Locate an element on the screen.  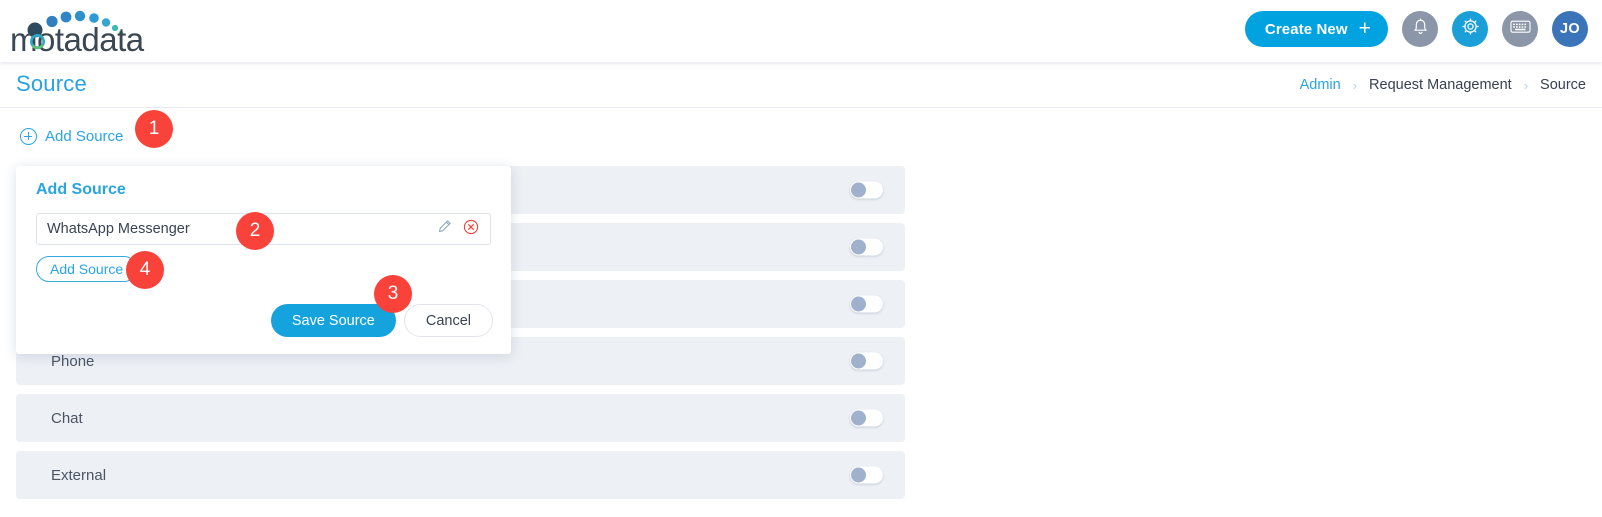
breadcrumb-item-source: Source is located at coordinates (1563, 85).